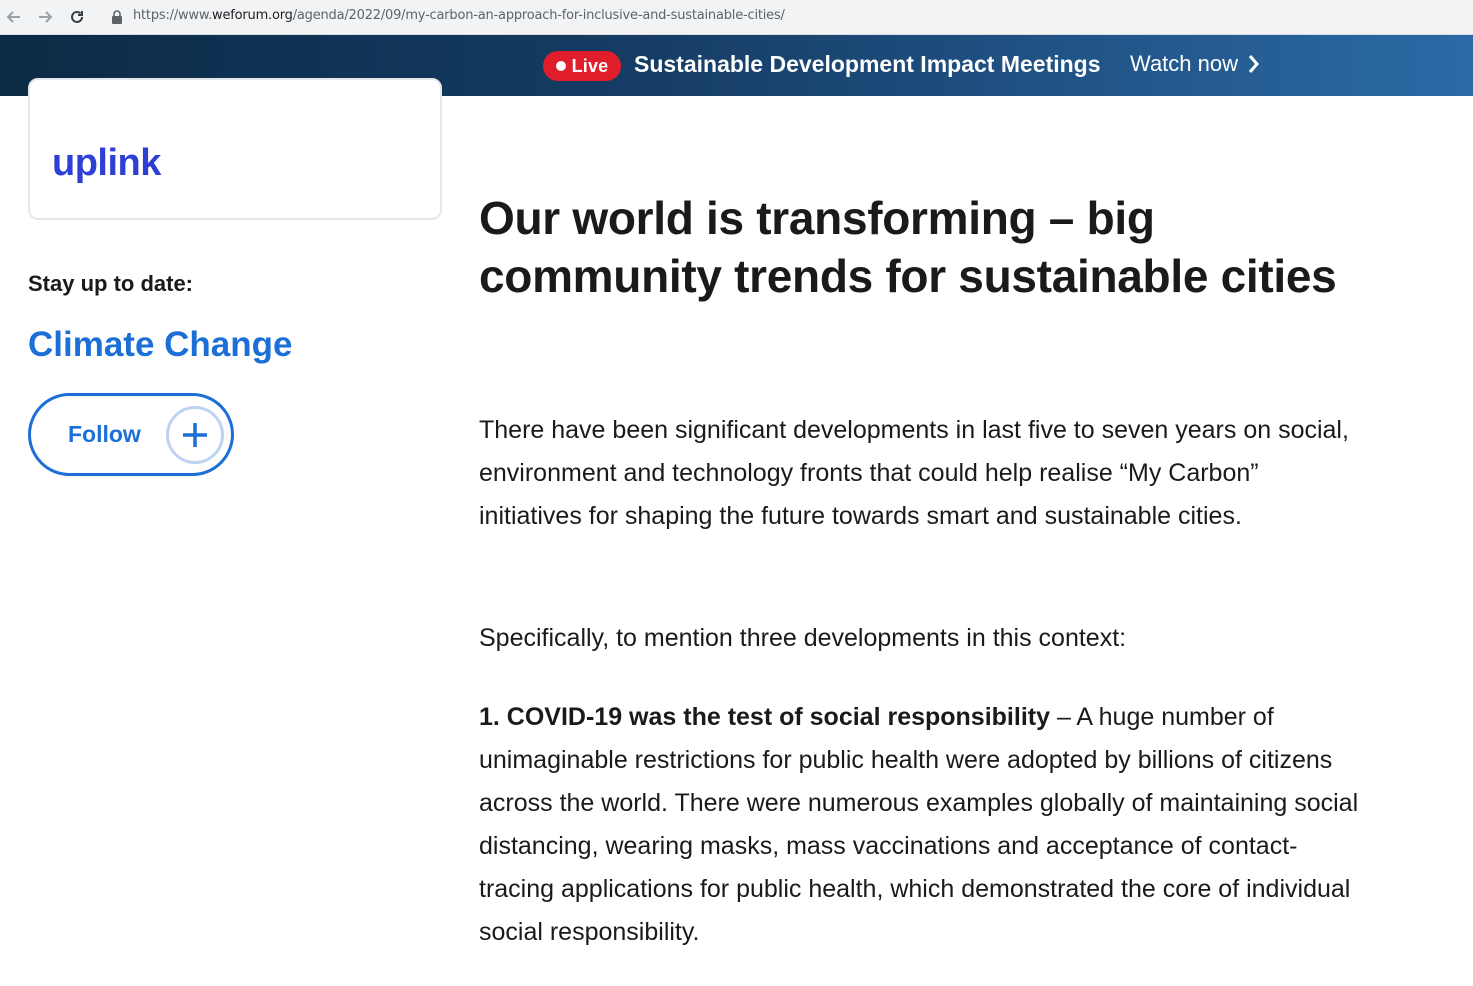  I want to click on back-button, so click(14, 17).